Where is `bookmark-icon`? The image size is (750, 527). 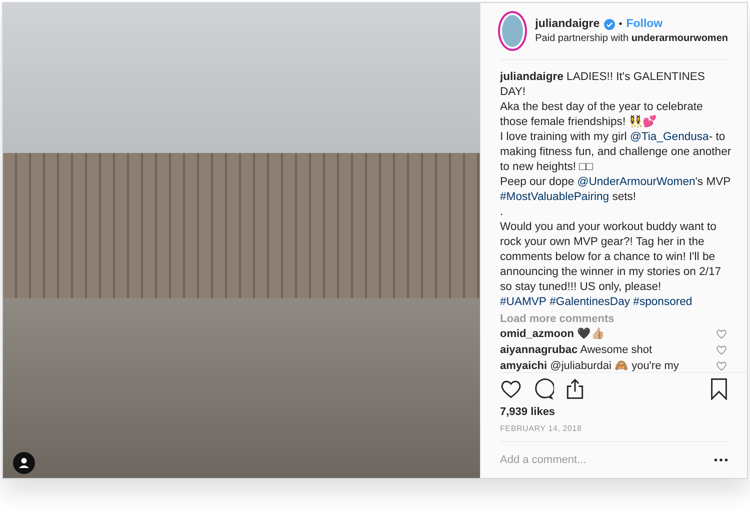
bookmark-icon is located at coordinates (719, 389).